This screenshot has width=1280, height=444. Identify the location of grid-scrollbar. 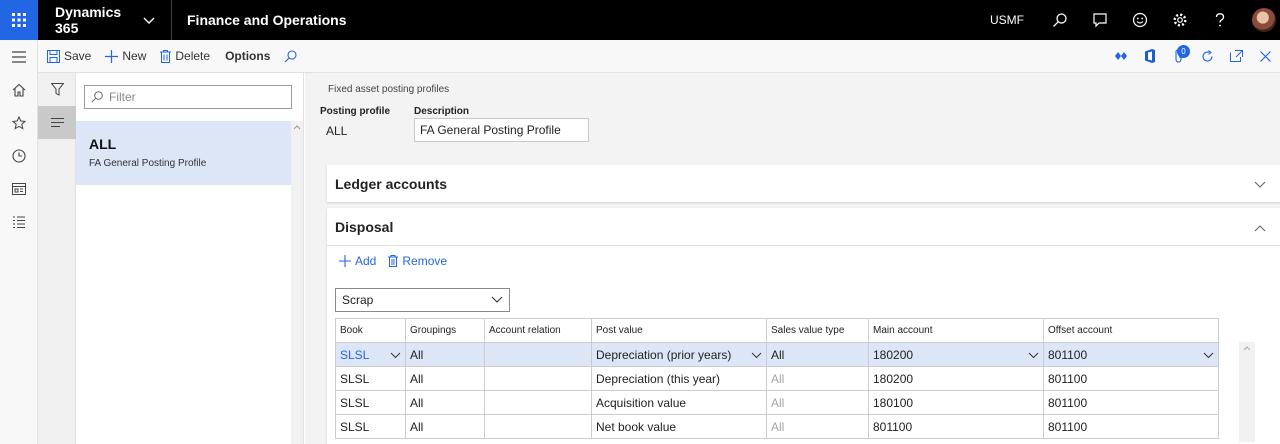
(1247, 392).